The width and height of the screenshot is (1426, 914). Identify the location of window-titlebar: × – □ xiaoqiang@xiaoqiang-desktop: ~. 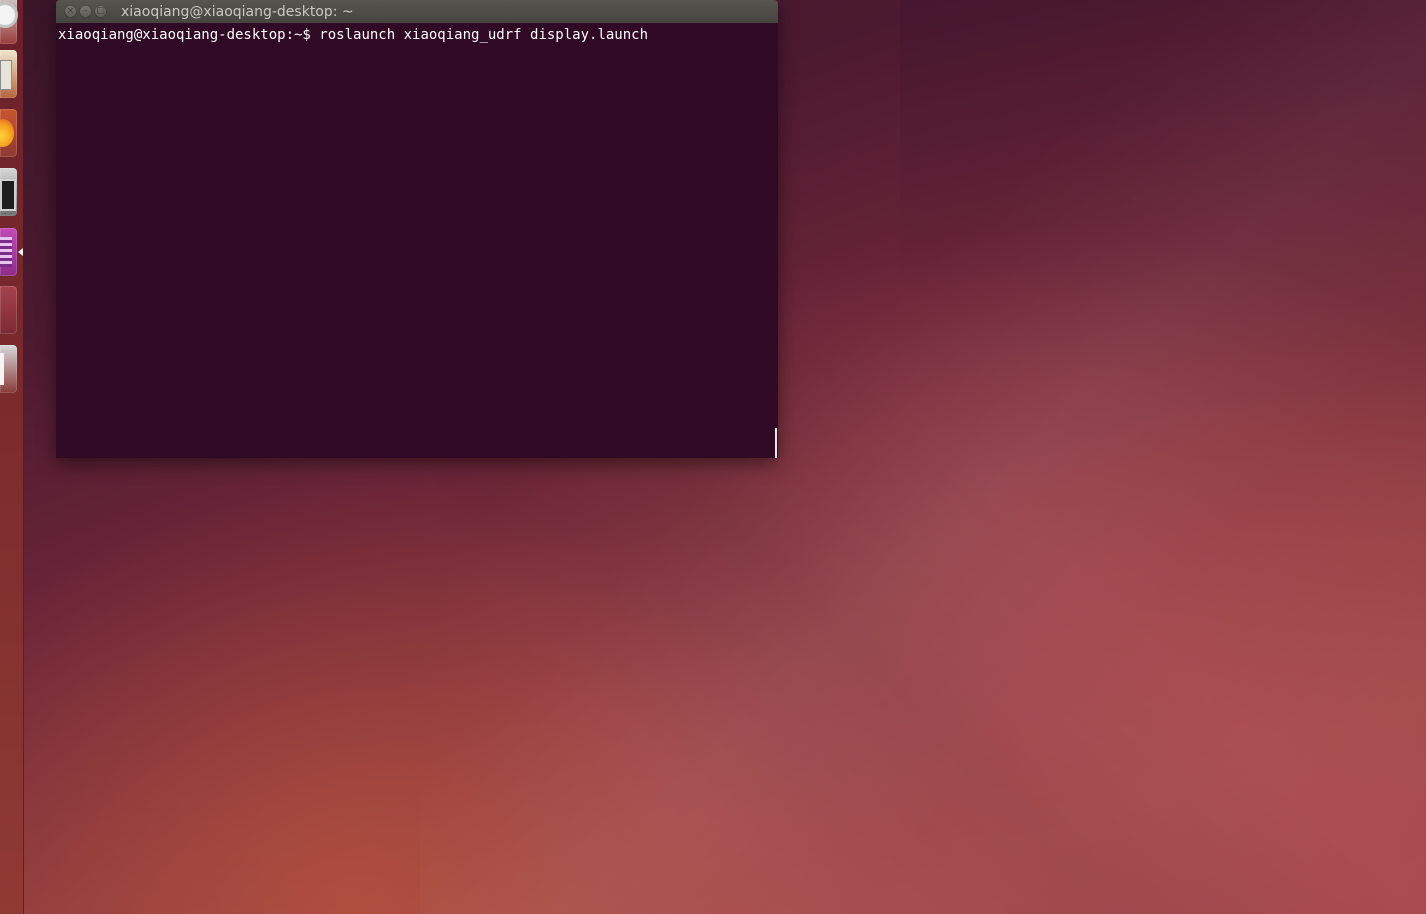
(417, 11).